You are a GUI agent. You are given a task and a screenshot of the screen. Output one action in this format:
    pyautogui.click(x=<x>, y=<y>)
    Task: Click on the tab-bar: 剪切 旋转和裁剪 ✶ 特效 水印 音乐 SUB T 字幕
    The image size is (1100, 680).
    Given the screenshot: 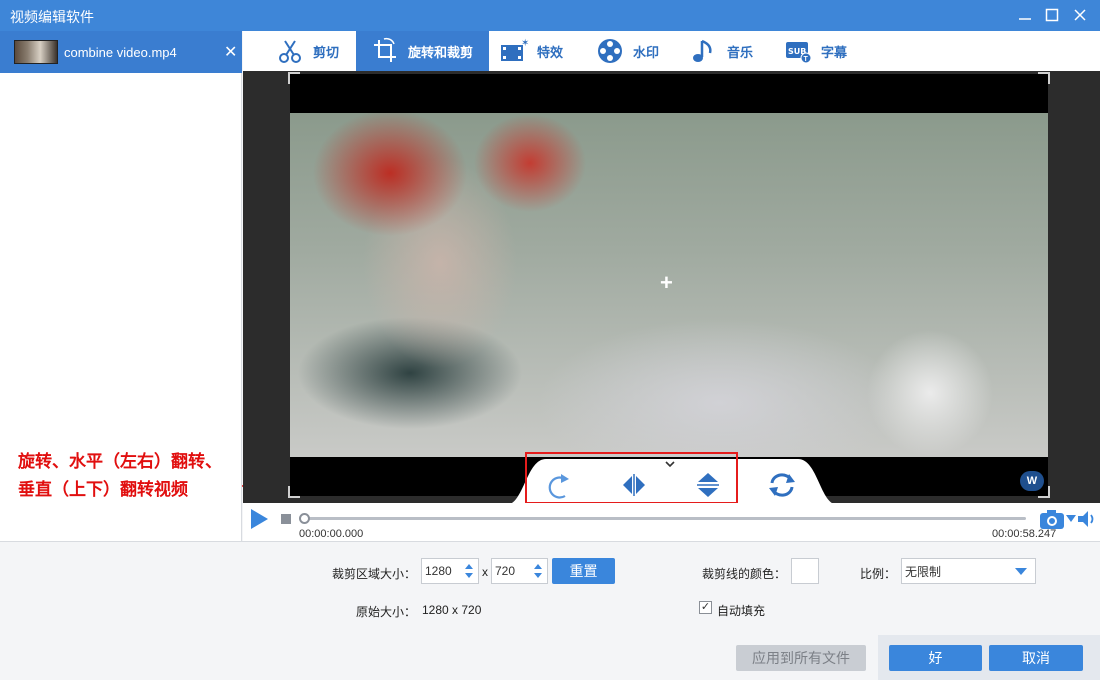 What is the action you would take?
    pyautogui.click(x=671, y=51)
    